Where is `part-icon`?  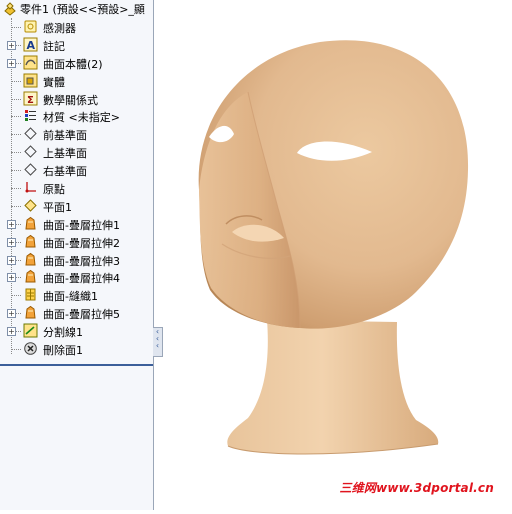
part-icon is located at coordinates (10, 8).